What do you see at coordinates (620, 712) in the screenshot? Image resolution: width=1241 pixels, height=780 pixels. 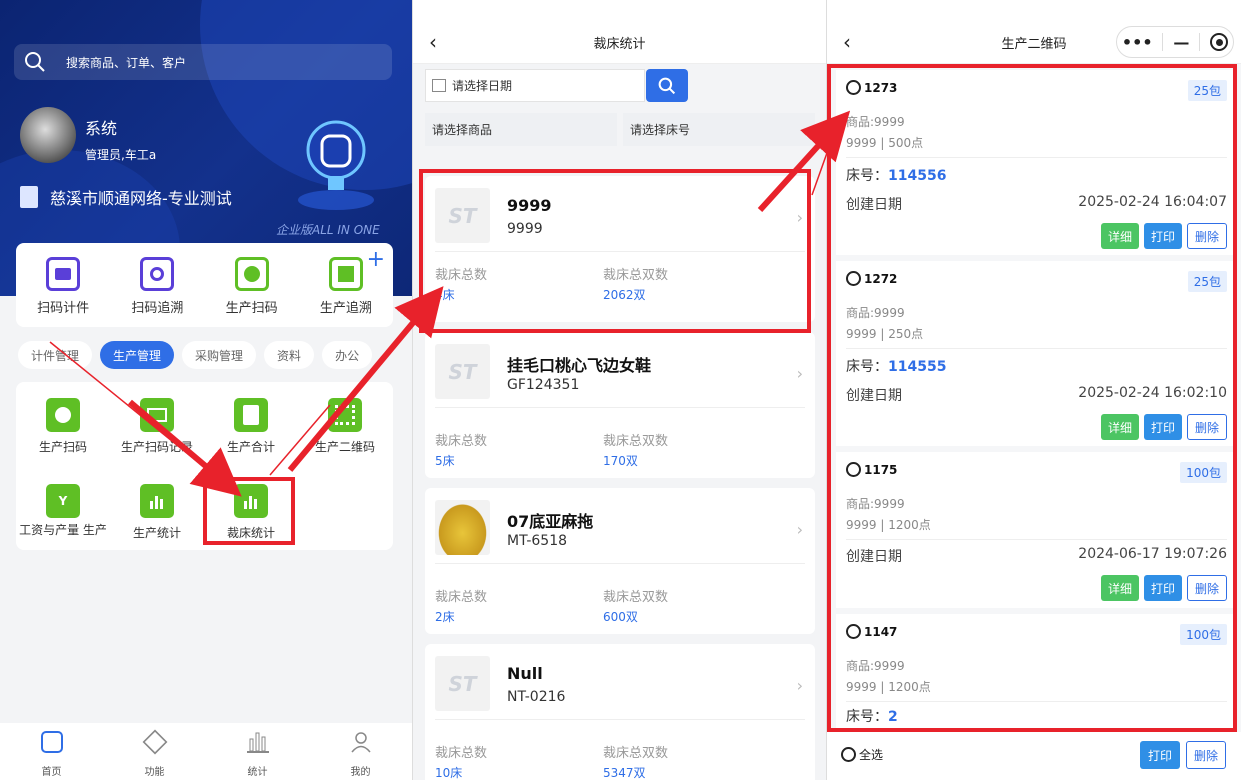 I see `list-item: ST Null NT-0216 › 裁床总数 裁床总双数 10床 5347双` at bounding box center [620, 712].